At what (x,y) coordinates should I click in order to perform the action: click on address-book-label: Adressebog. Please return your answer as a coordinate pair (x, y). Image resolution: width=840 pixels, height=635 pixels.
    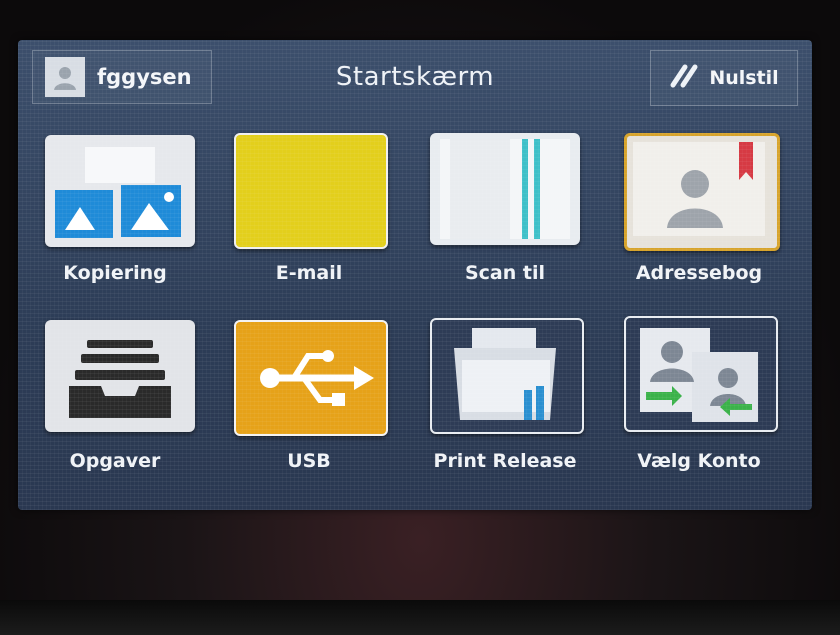
    Looking at the image, I should click on (699, 273).